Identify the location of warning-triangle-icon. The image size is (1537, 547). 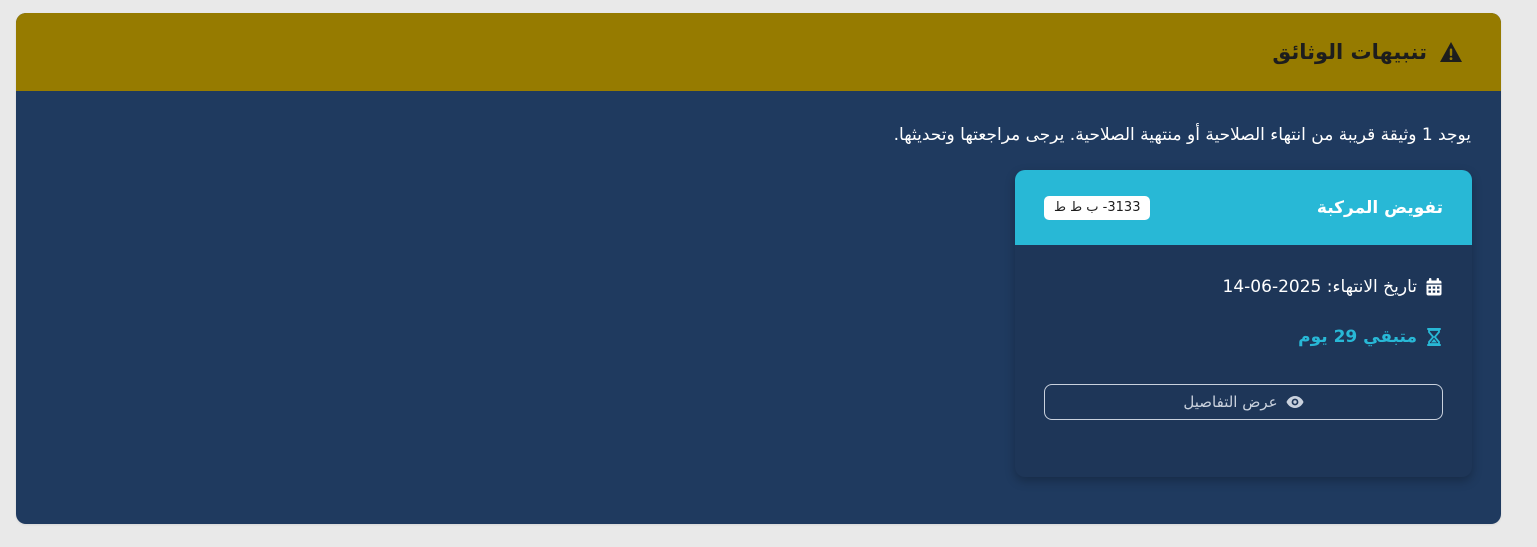
(1451, 52).